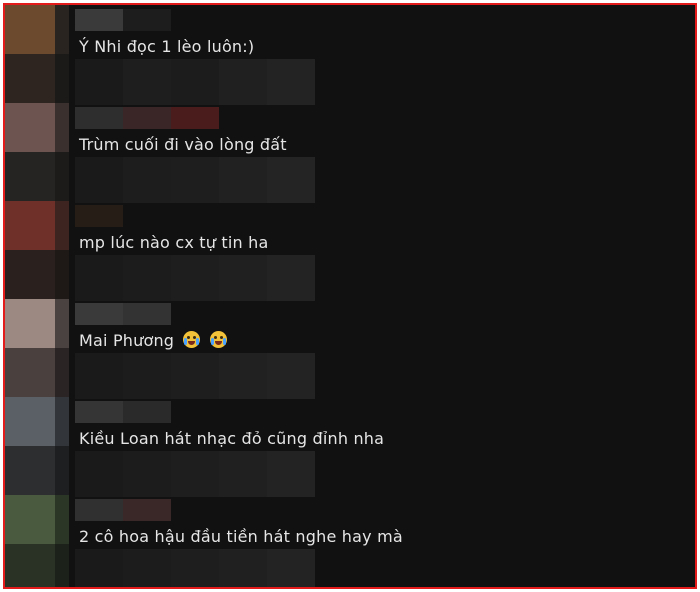 This screenshot has width=700, height=592. I want to click on comment-item: Ý Nhi đọc 1 lèo luôn:), so click(377, 58).